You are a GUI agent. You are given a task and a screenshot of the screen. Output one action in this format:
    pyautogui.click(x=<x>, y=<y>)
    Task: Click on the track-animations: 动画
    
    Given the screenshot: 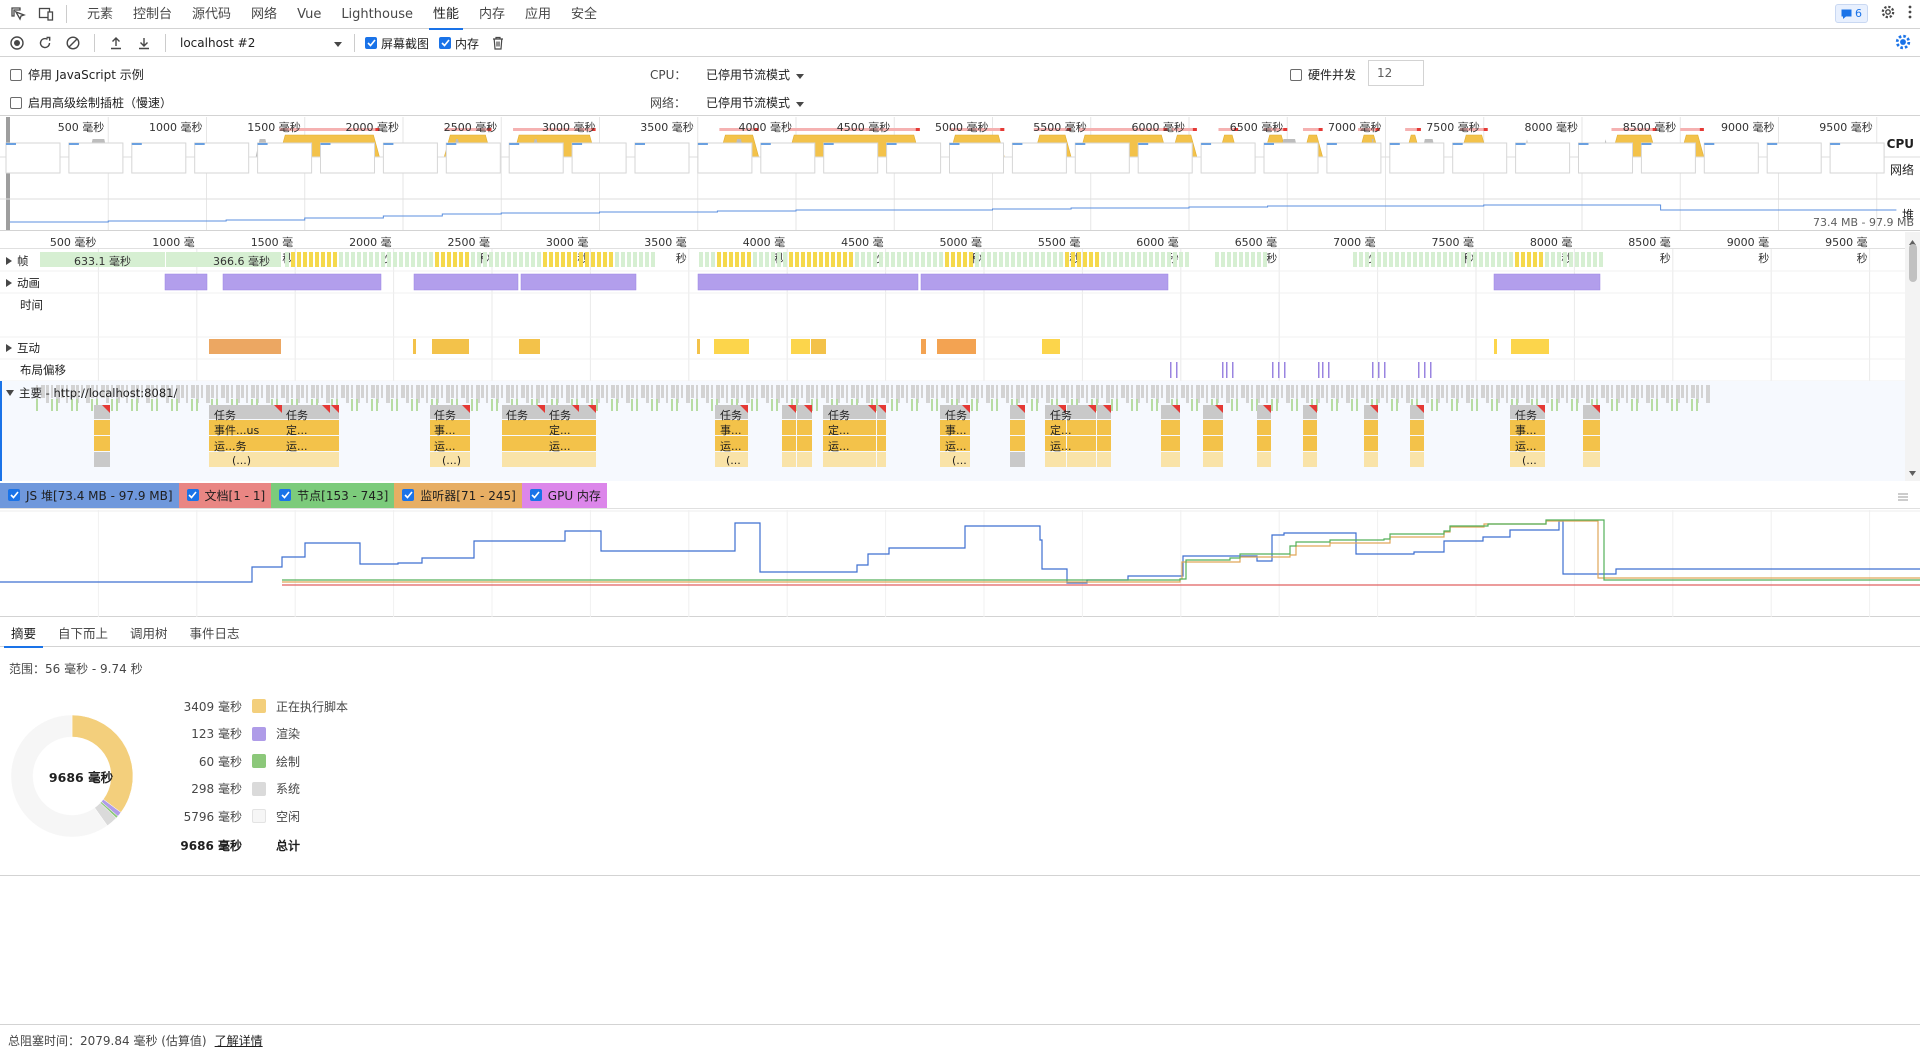 What is the action you would take?
    pyautogui.click(x=23, y=283)
    